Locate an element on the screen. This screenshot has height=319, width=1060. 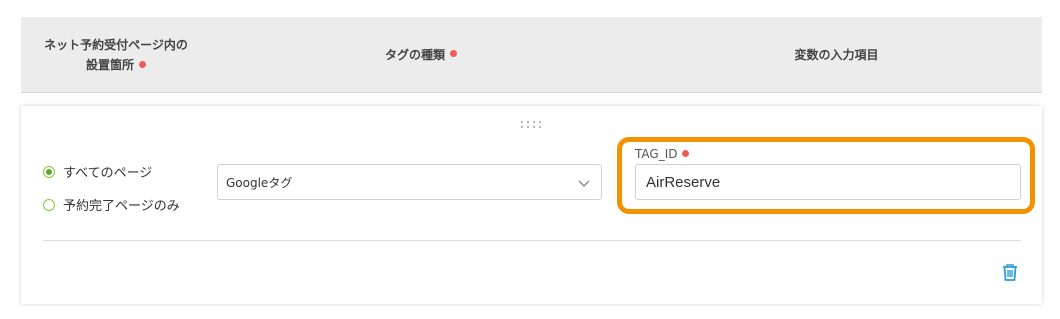
header-tag-type: タグの種類 is located at coordinates (421, 54).